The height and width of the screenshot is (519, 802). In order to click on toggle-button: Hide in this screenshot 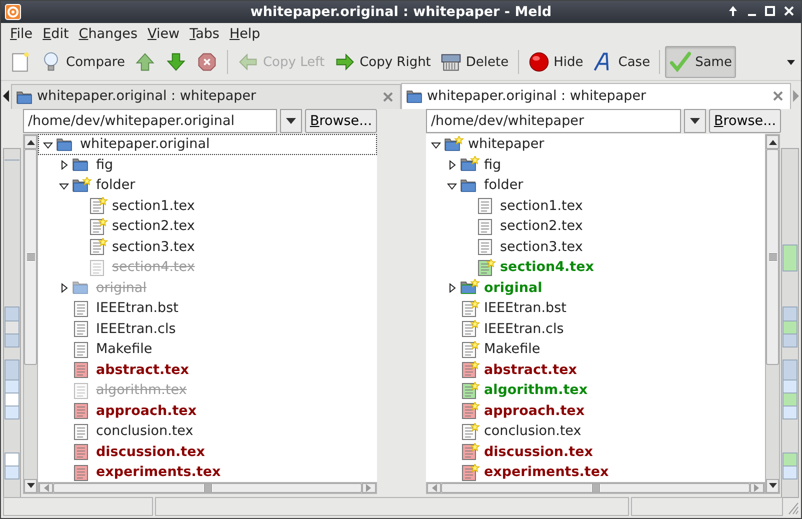, I will do `click(556, 62)`.